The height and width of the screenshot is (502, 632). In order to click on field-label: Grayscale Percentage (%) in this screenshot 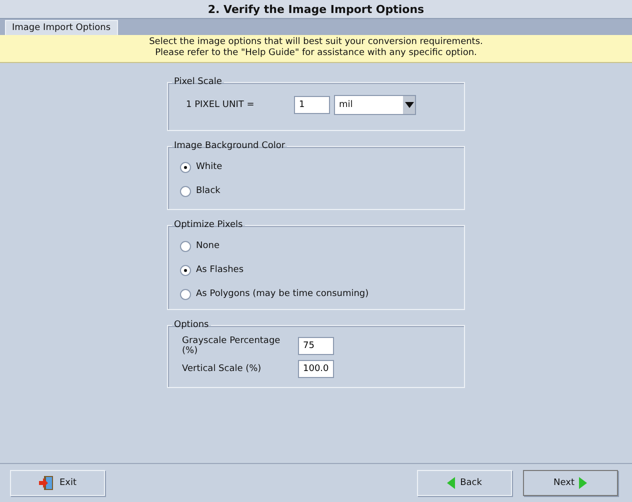, I will do `click(232, 346)`.